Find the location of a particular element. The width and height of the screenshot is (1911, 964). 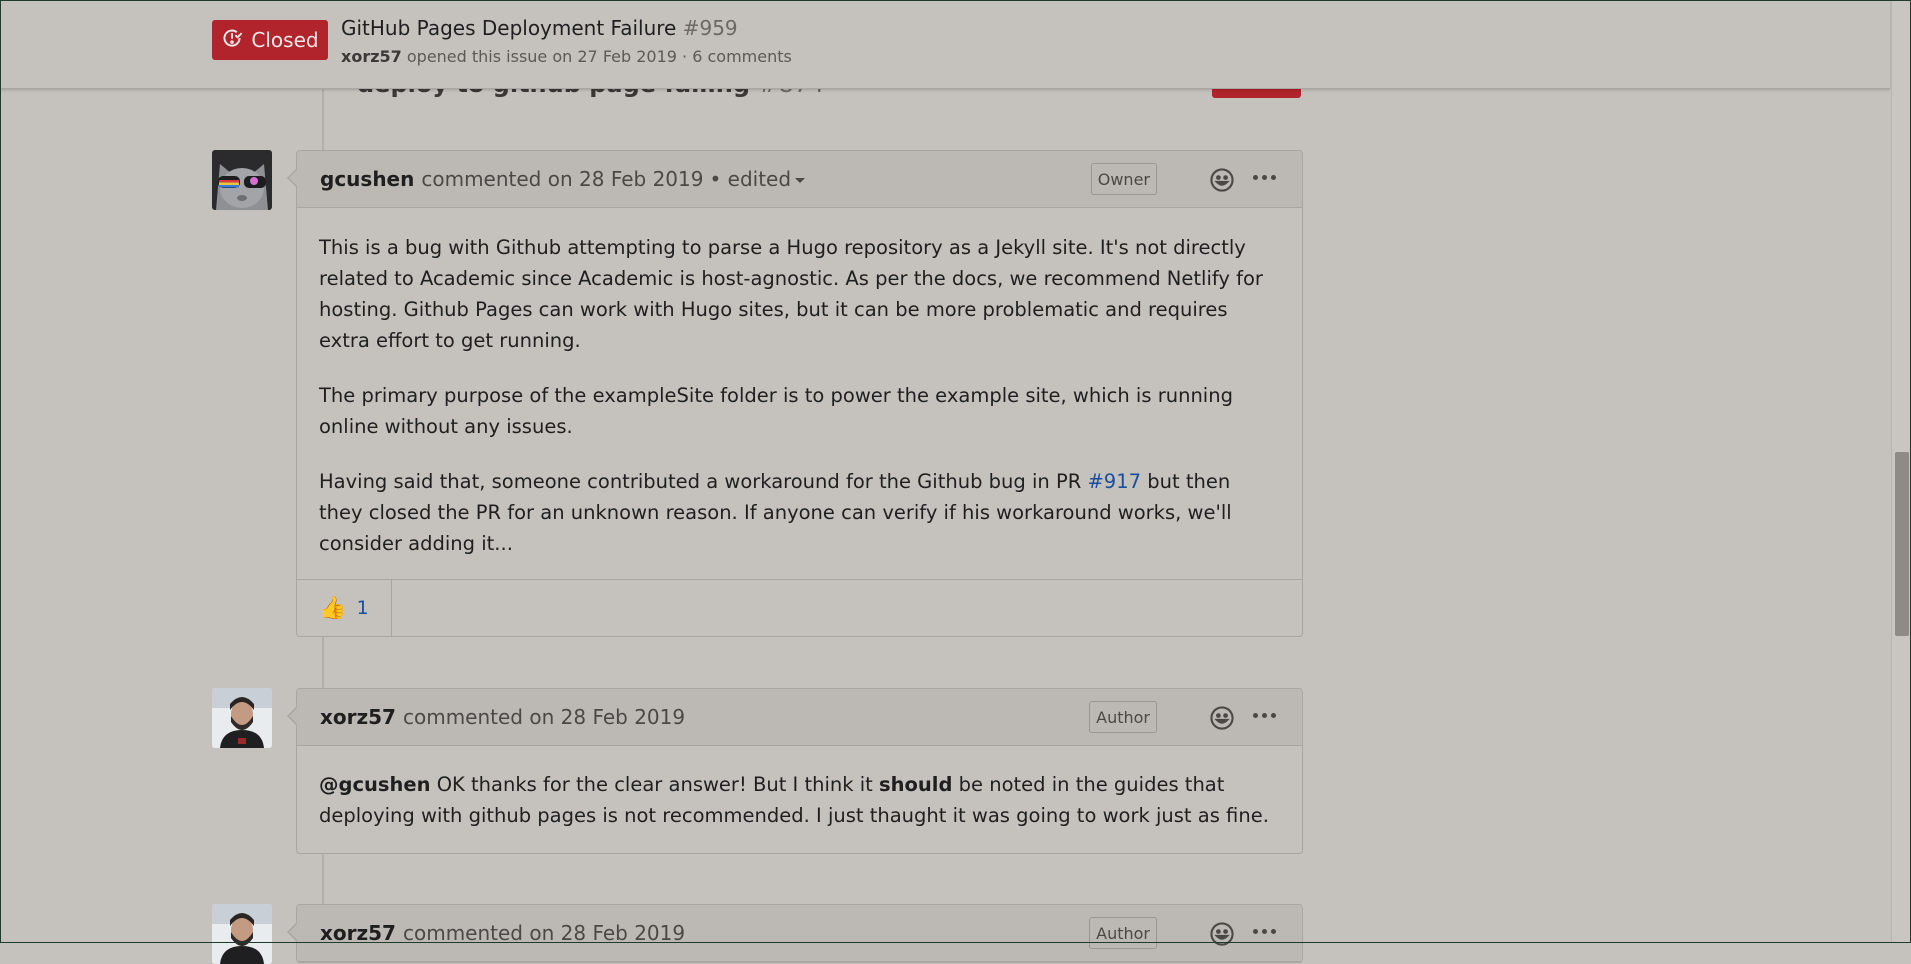

owner-badge: Owner is located at coordinates (1123, 179).